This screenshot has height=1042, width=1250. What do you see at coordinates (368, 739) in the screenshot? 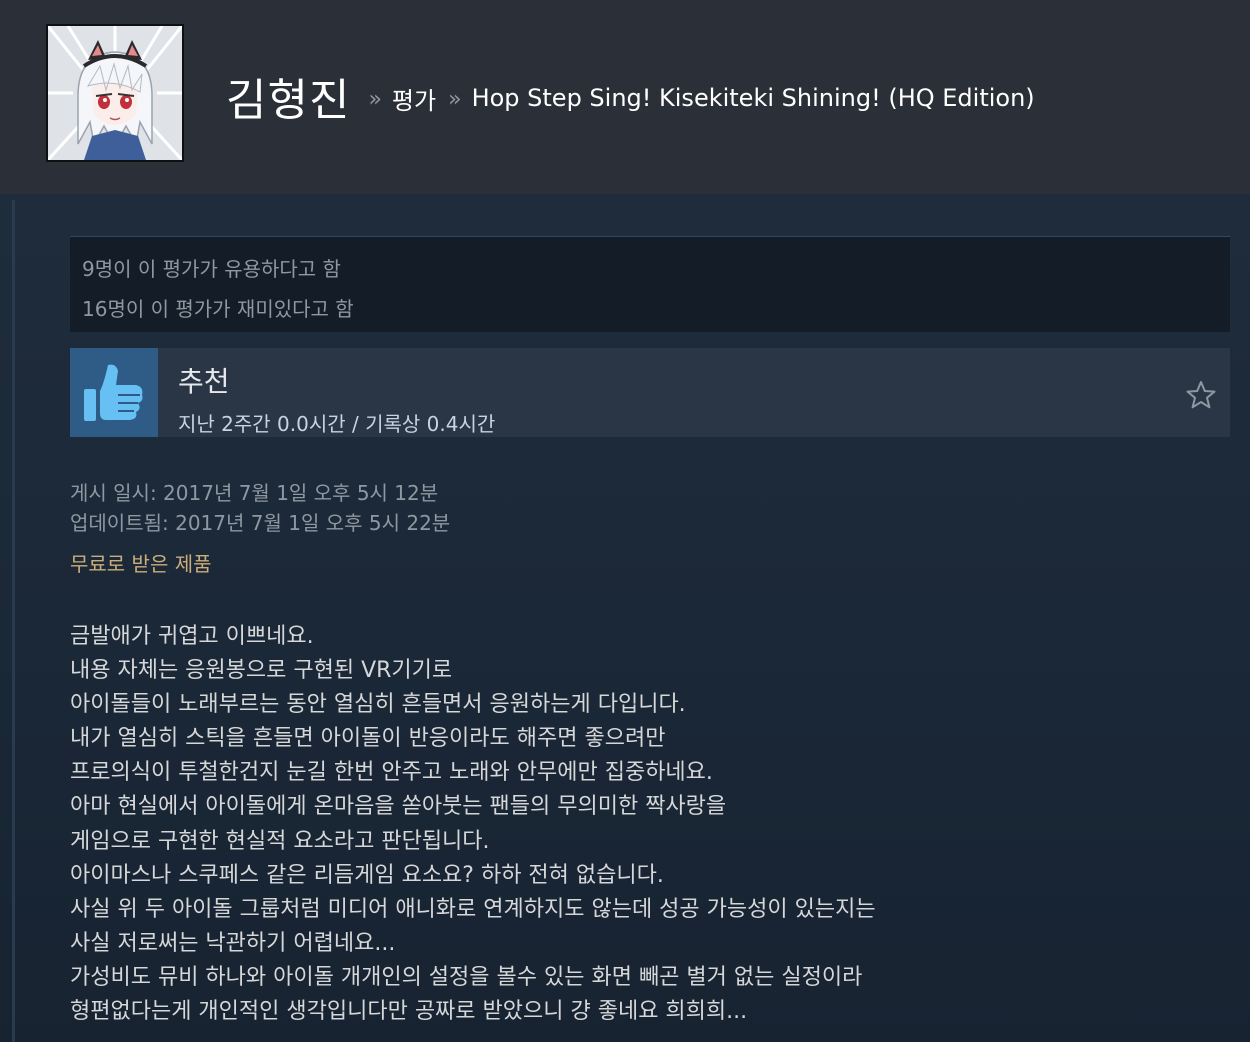
I see `review-line: 내가 열심히 스틱을 흔들면 아이돌이 반응이라도 해주면 좋으려만` at bounding box center [368, 739].